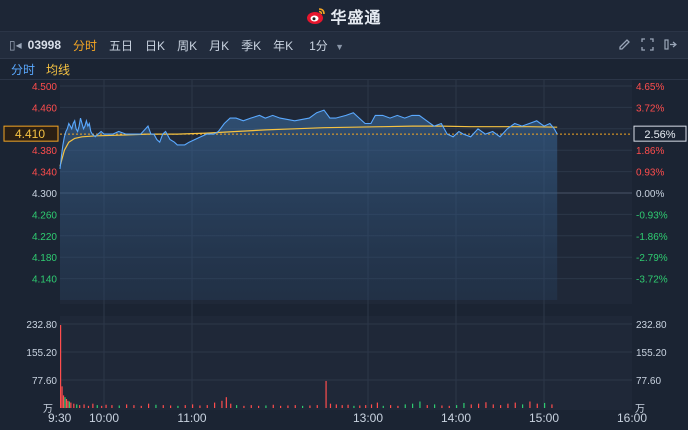 The height and width of the screenshot is (430, 688). What do you see at coordinates (624, 44) in the screenshot?
I see `pencil-icon` at bounding box center [624, 44].